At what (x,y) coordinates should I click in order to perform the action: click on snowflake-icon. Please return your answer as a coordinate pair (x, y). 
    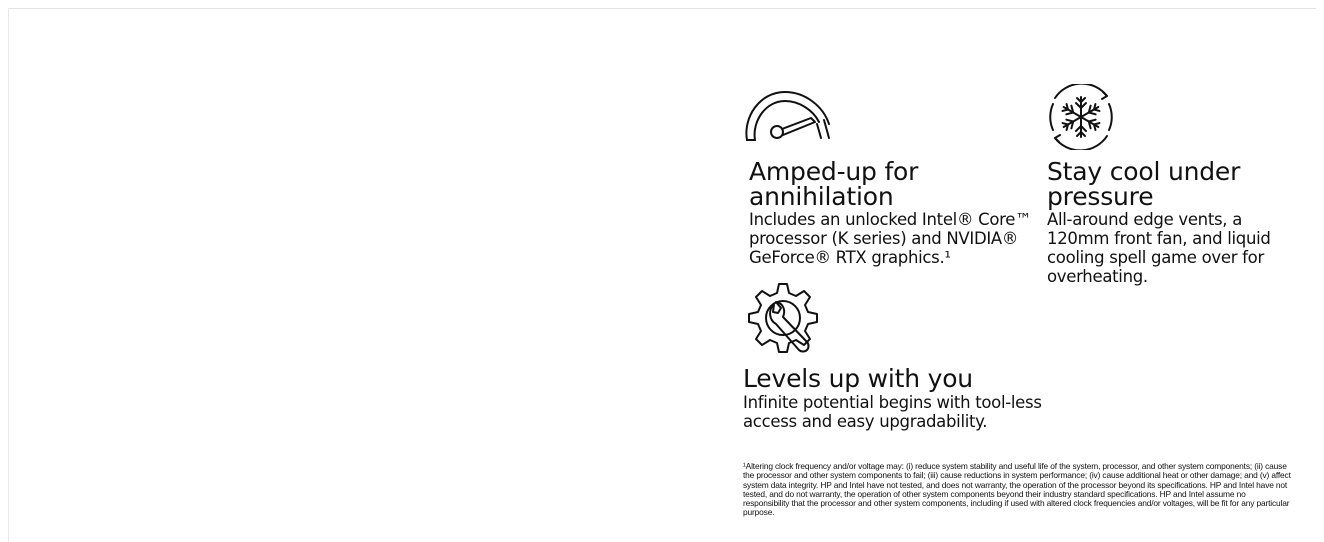
    Looking at the image, I should click on (1081, 117).